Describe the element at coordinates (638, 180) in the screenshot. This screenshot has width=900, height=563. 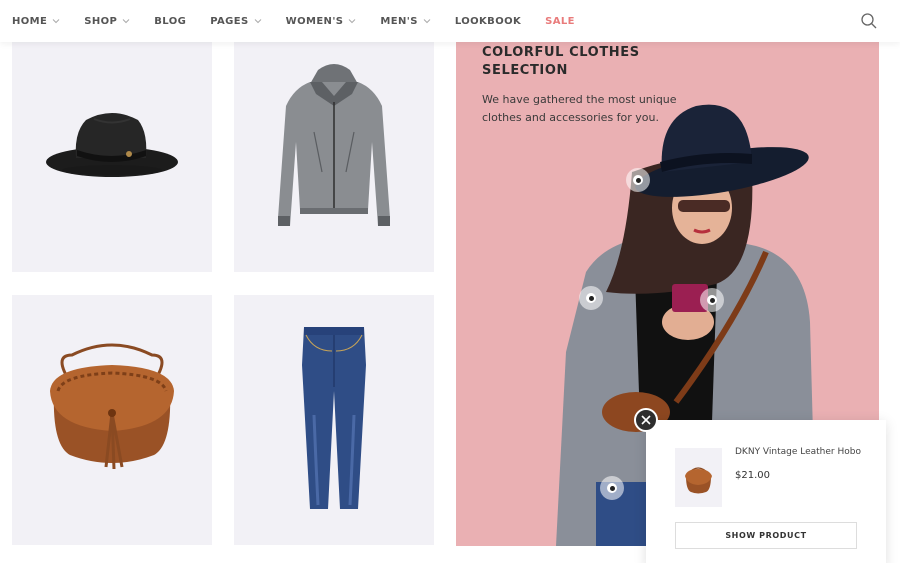
I see `hotspot-hat` at that location.